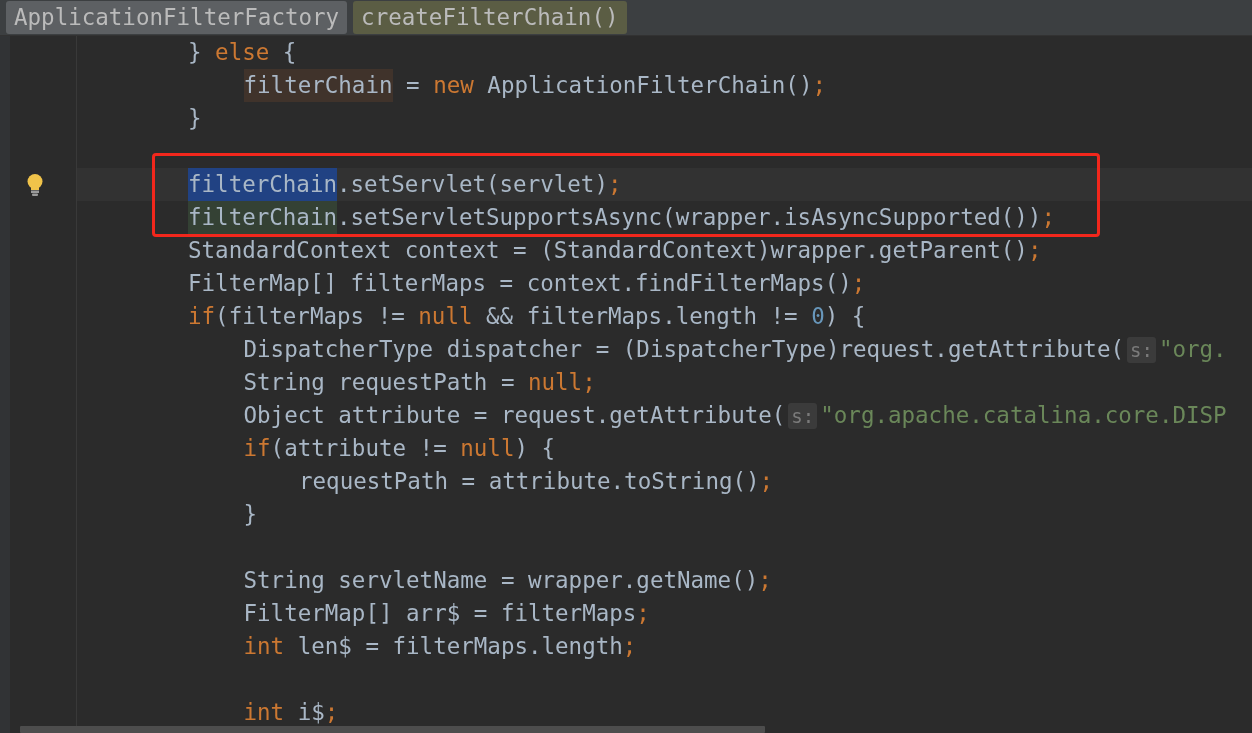 The width and height of the screenshot is (1252, 733). I want to click on code-text: requestPath = attribute.toString(), so click(529, 481).